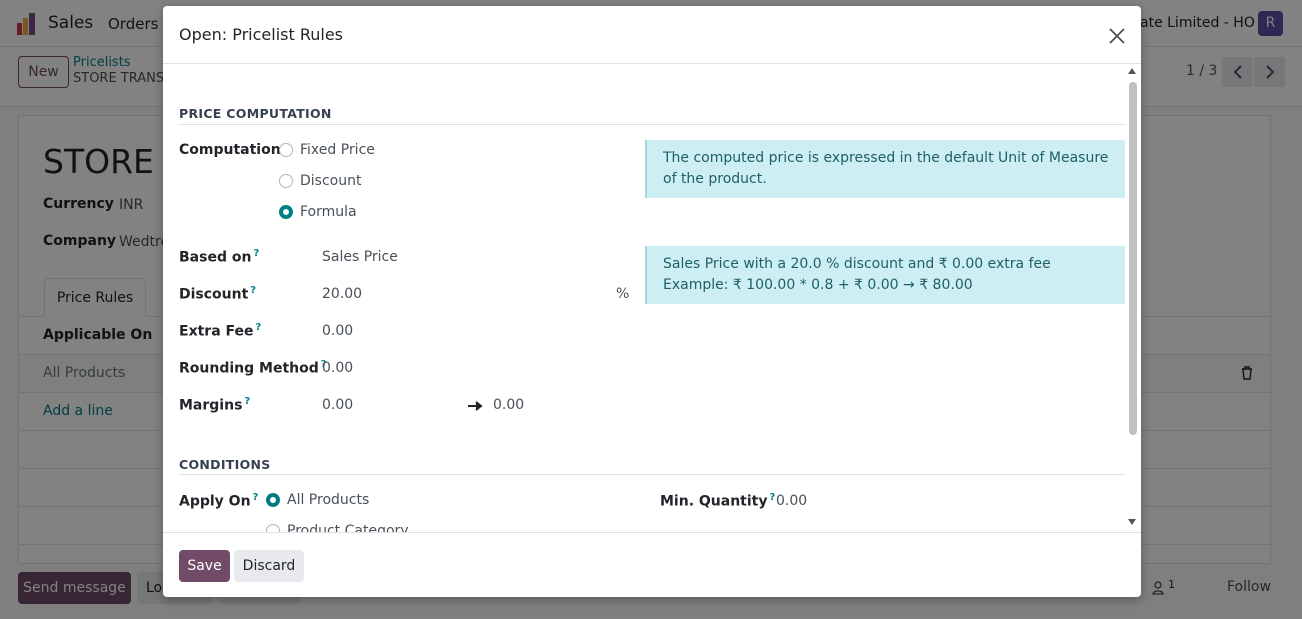 The height and width of the screenshot is (619, 1302). I want to click on rounding-method-label: Rounding Method?, so click(253, 368).